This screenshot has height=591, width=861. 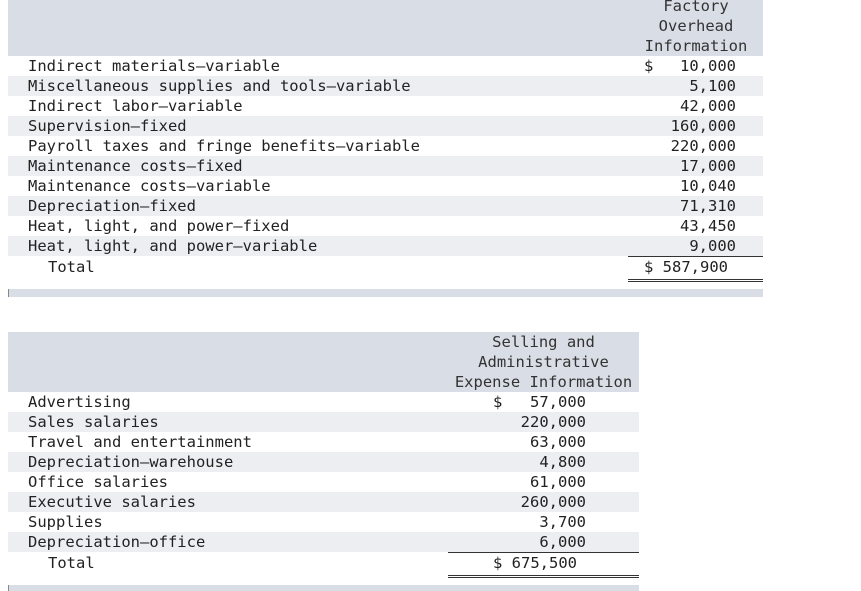 What do you see at coordinates (562, 462) in the screenshot?
I see `row-value: 4,800` at bounding box center [562, 462].